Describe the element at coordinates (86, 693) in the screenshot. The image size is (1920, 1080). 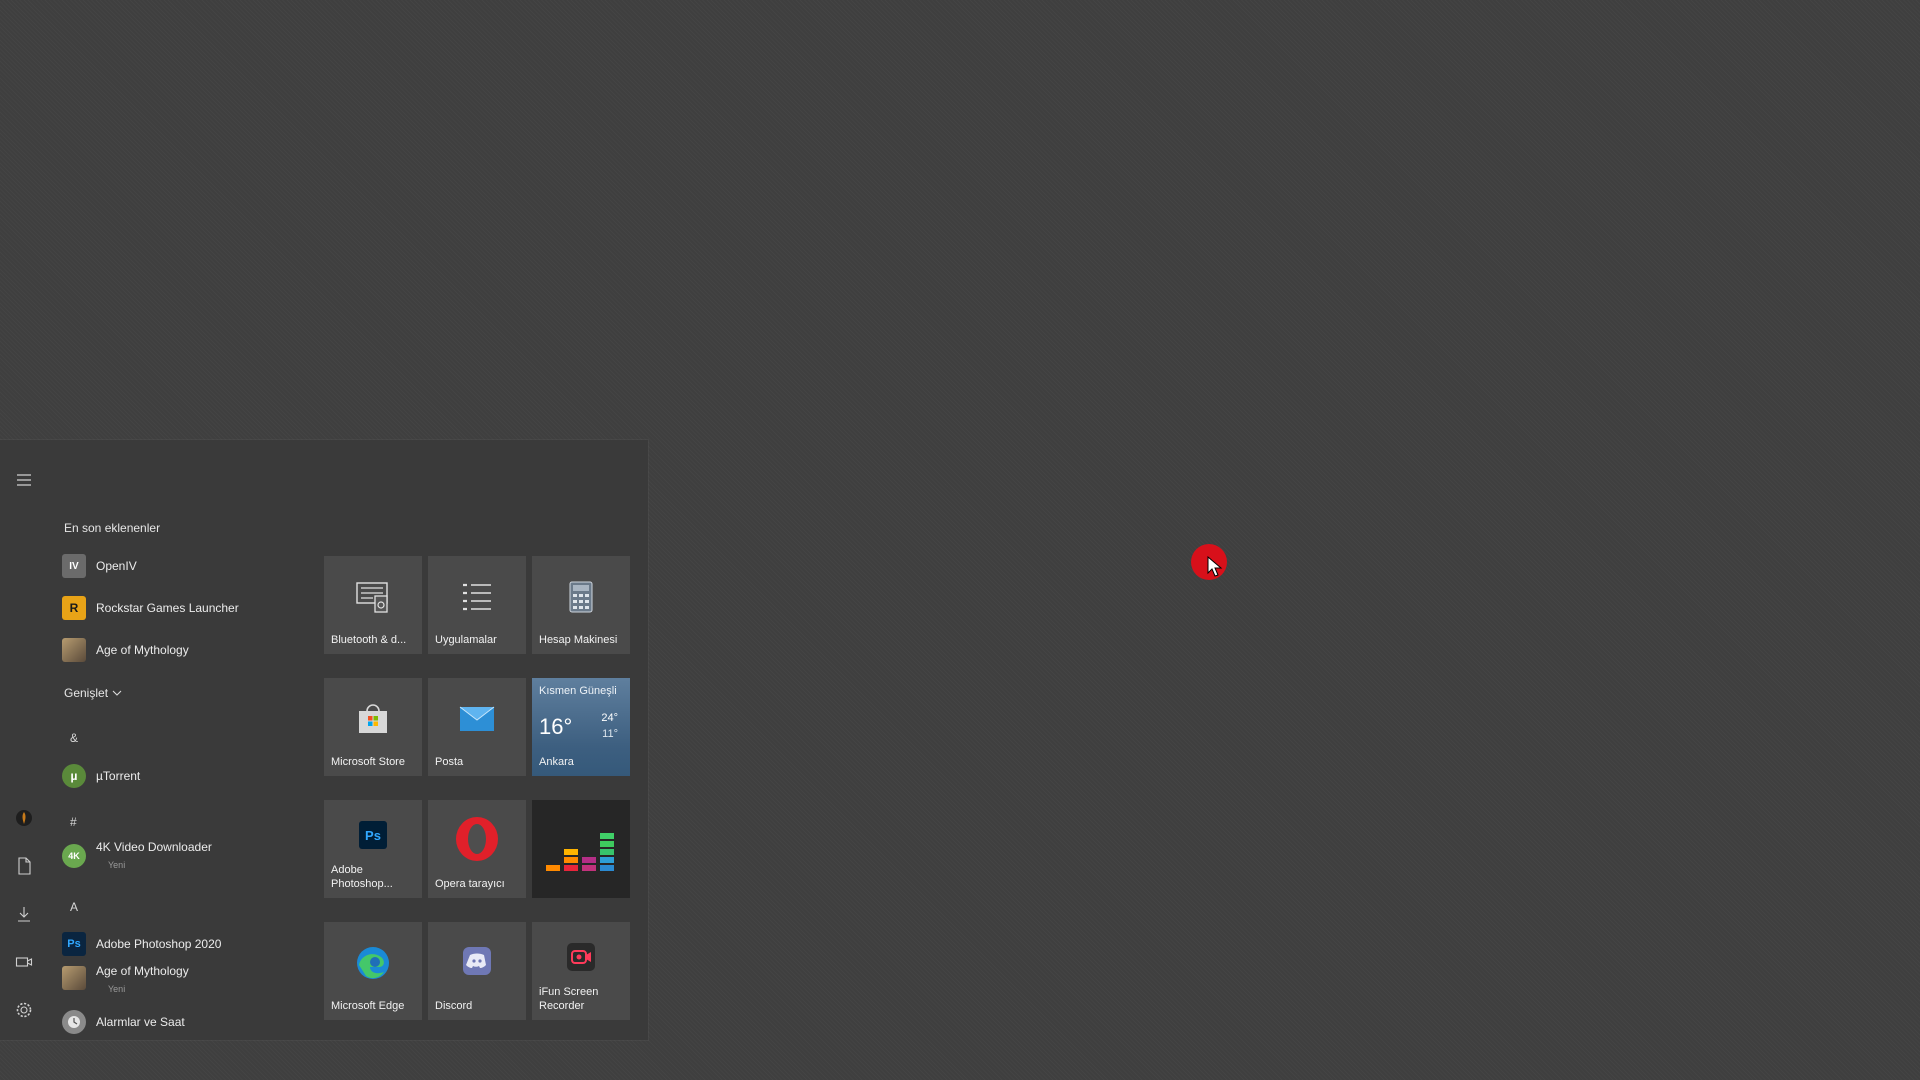
I see `expand-label: Genişlet` at that location.